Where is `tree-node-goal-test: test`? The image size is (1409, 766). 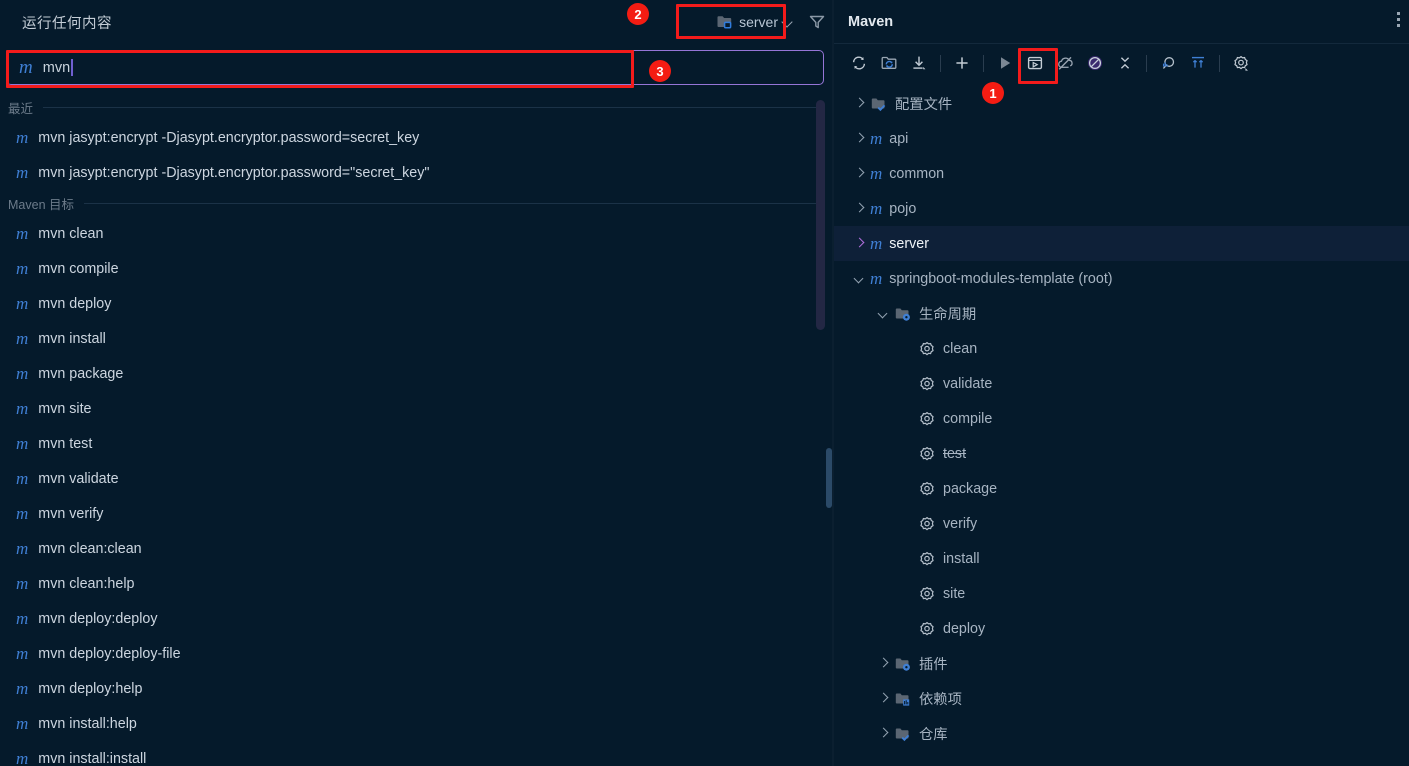
tree-node-goal-test: test is located at coordinates (1121, 453).